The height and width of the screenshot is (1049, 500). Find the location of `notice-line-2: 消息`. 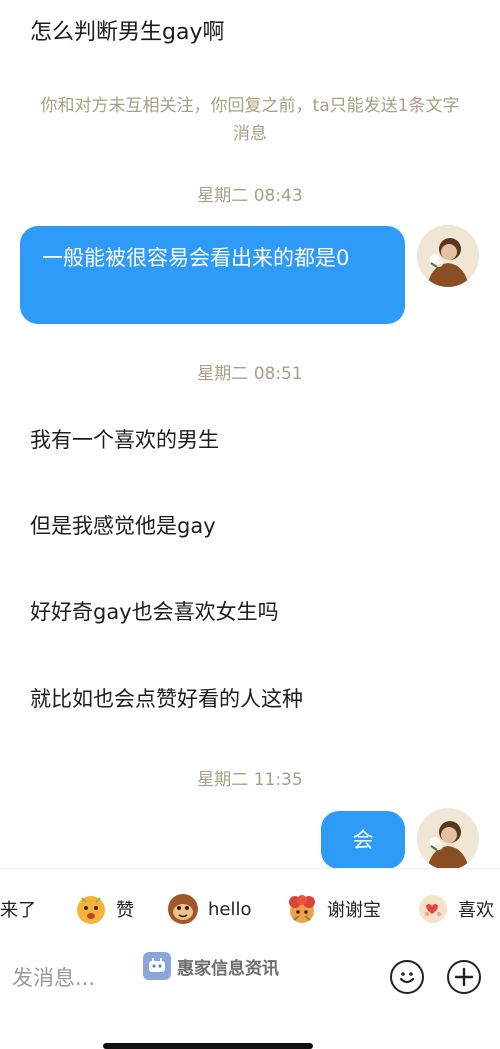

notice-line-2: 消息 is located at coordinates (250, 134).